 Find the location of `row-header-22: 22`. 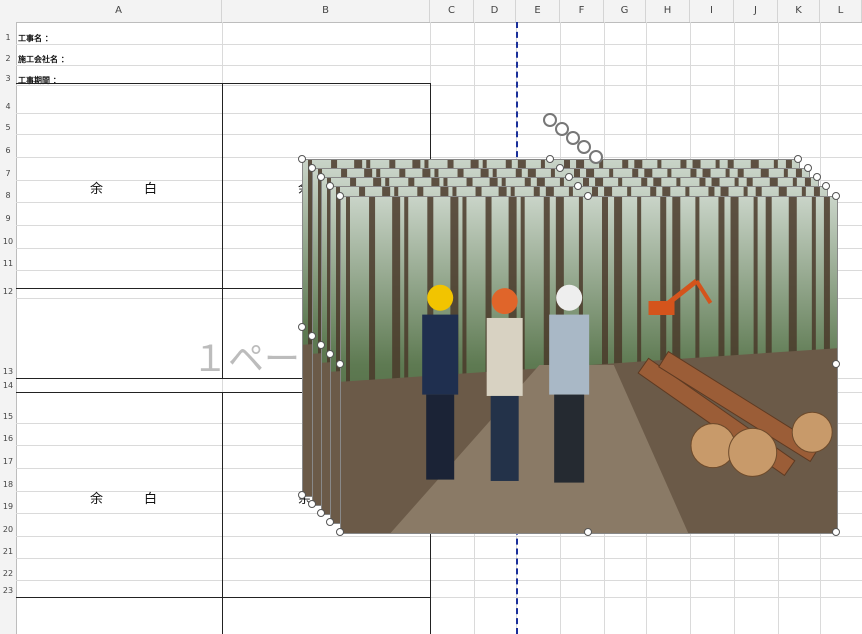

row-header-22: 22 is located at coordinates (8, 573).